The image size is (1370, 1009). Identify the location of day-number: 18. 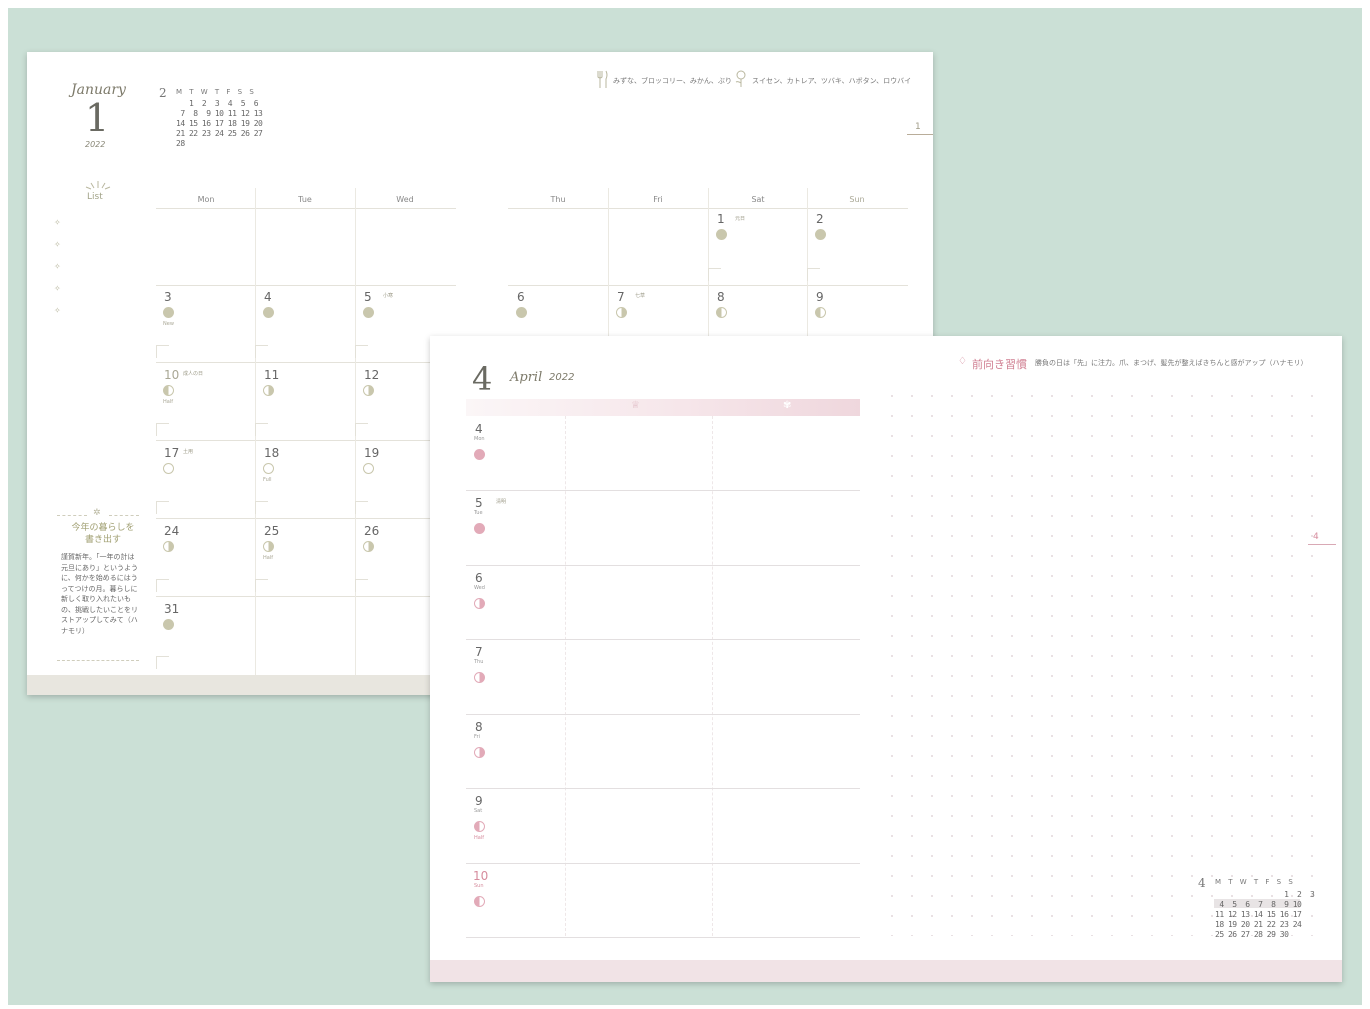
(271, 453).